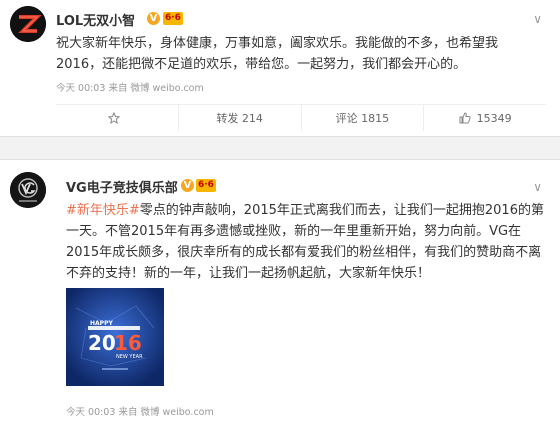 The image size is (560, 421). Describe the element at coordinates (113, 118) in the screenshot. I see `bookmark-icon` at that location.